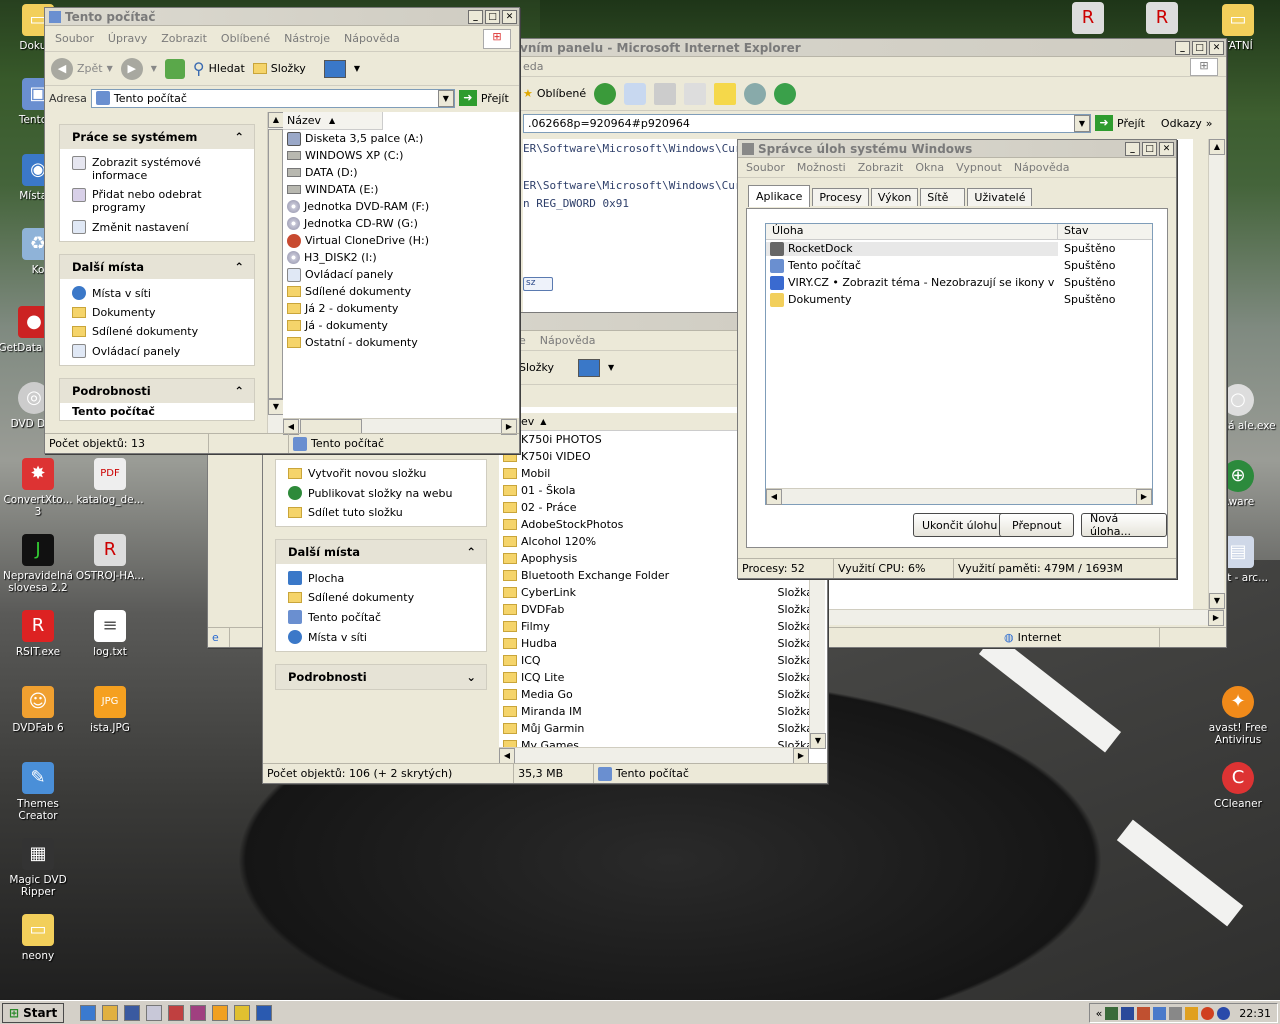  I want to click on task-row: RocketDock Spuštěno, so click(959, 248).